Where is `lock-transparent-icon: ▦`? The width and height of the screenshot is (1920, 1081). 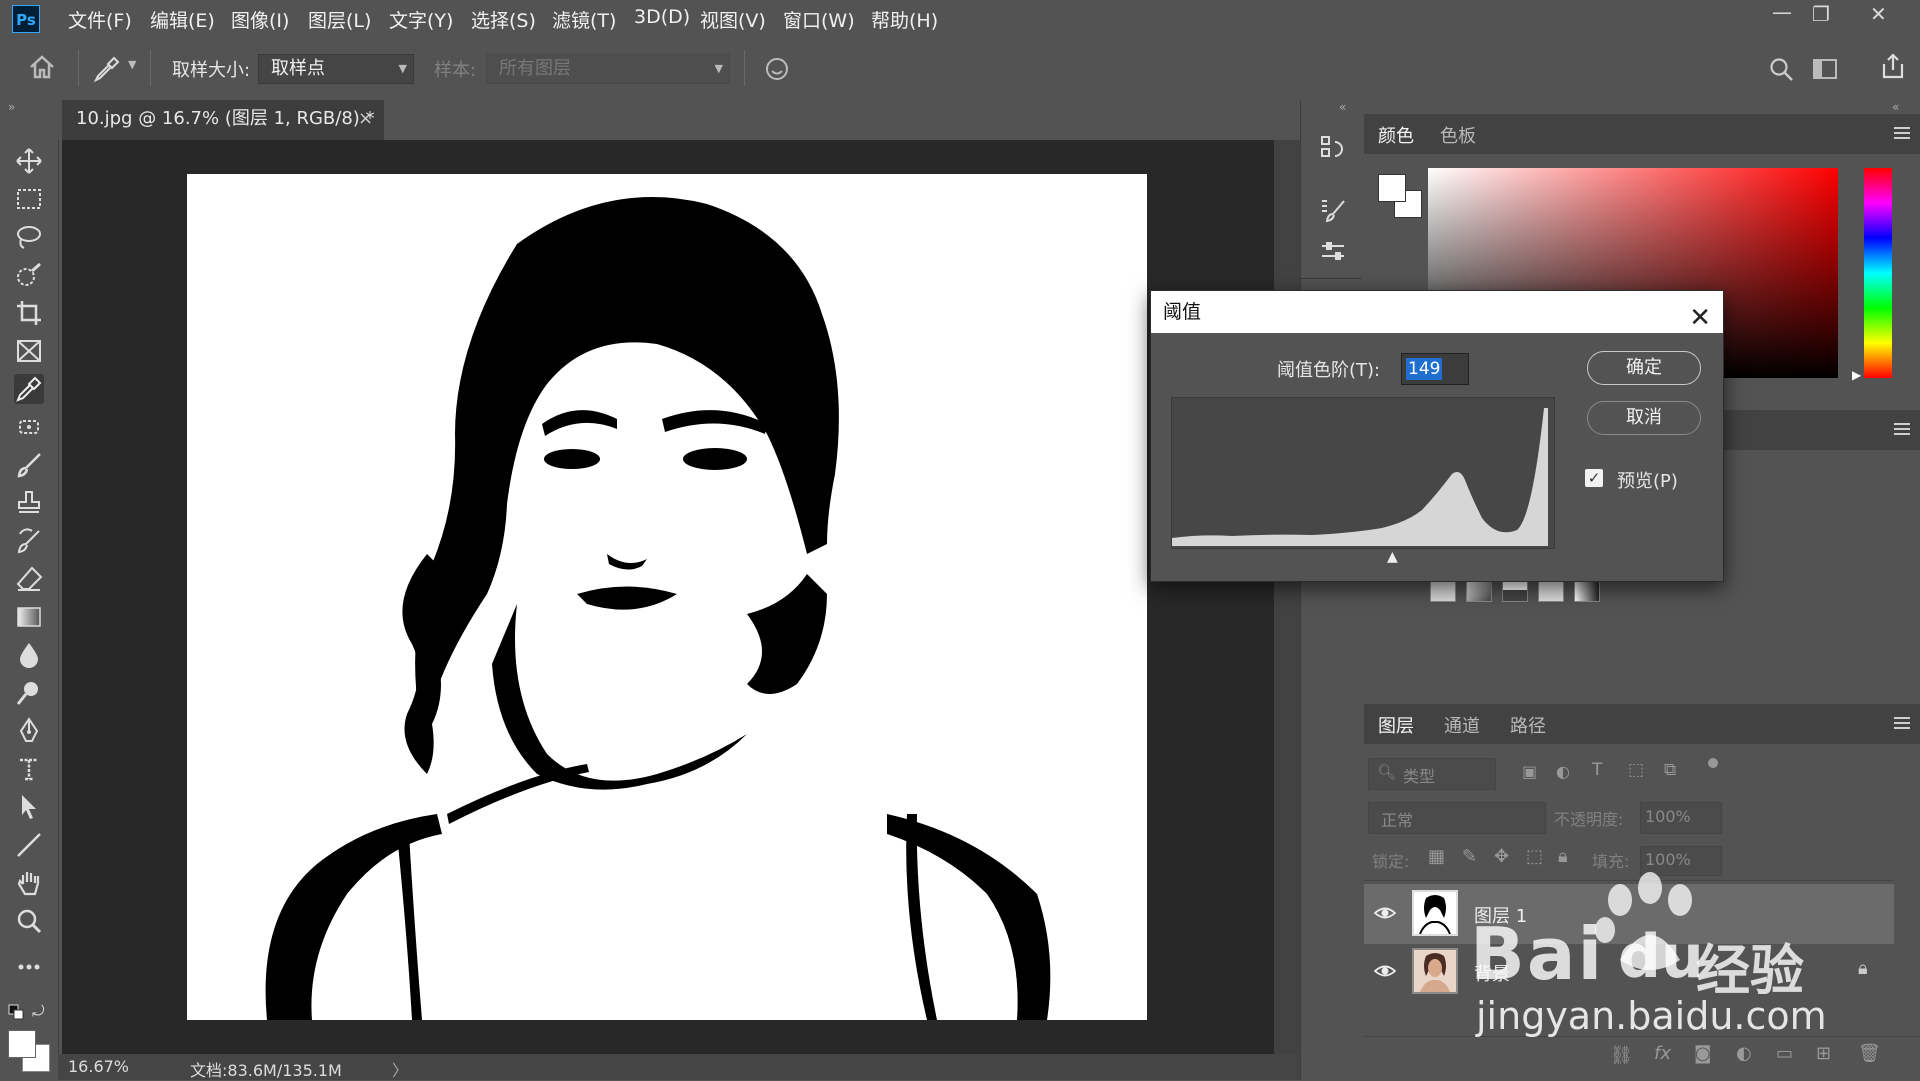 lock-transparent-icon: ▦ is located at coordinates (1436, 856).